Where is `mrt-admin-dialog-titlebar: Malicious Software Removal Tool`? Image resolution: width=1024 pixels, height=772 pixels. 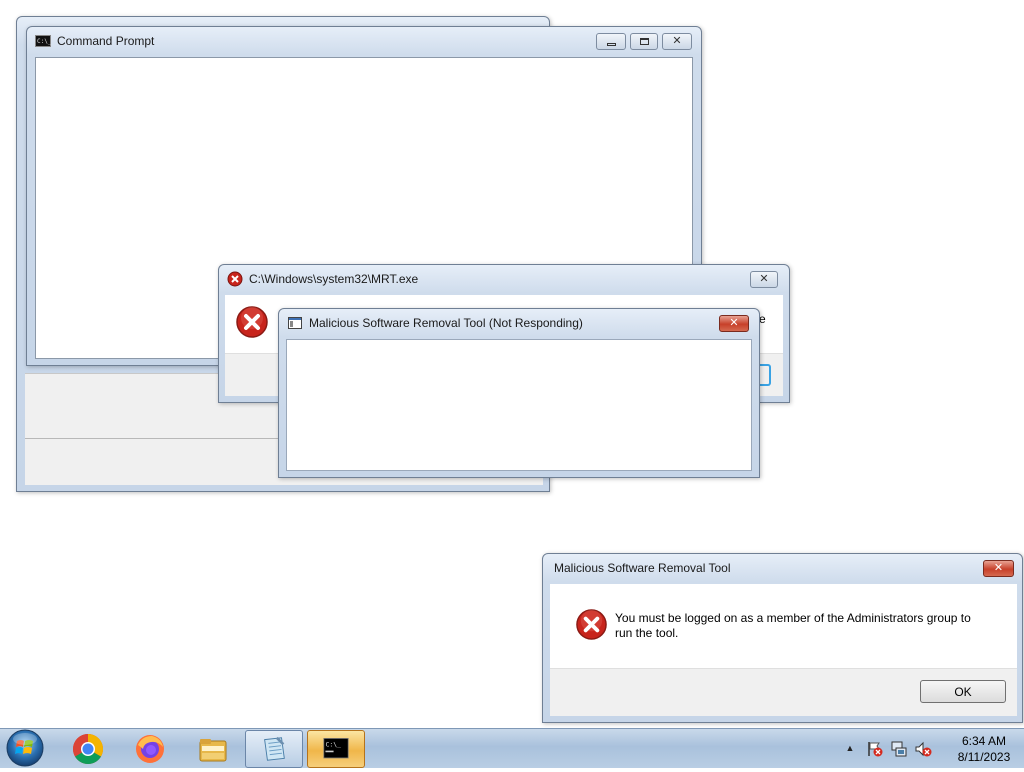
mrt-admin-dialog-titlebar: Malicious Software Removal Tool is located at coordinates (782, 568).